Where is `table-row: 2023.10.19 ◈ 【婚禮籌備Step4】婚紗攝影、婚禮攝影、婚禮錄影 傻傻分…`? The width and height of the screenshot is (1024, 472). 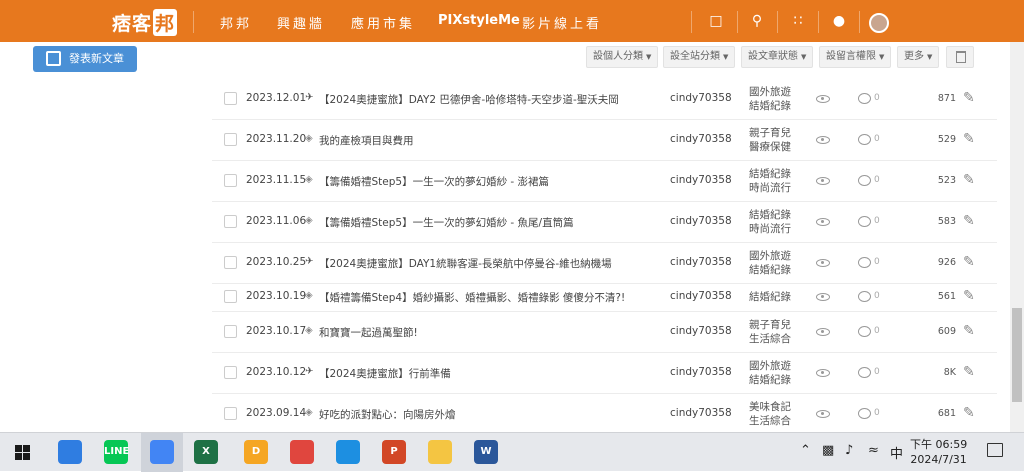
table-row: 2023.10.19 ◈ 【婚禮籌備Step4】婚紗攝影、婚禮攝影、婚禮錄影 傻傻分… is located at coordinates (604, 297).